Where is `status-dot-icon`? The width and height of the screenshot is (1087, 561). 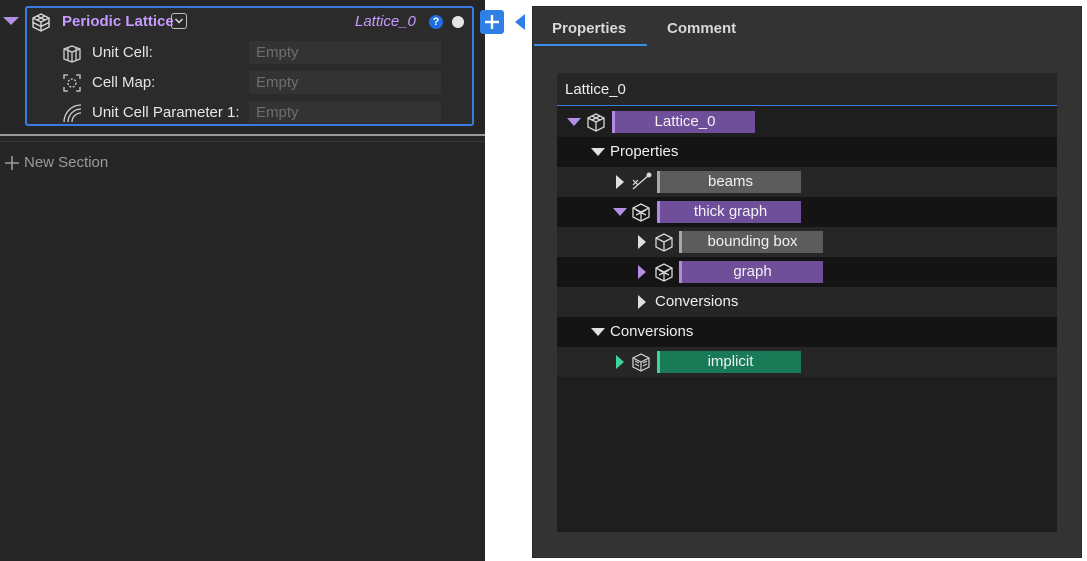 status-dot-icon is located at coordinates (458, 22).